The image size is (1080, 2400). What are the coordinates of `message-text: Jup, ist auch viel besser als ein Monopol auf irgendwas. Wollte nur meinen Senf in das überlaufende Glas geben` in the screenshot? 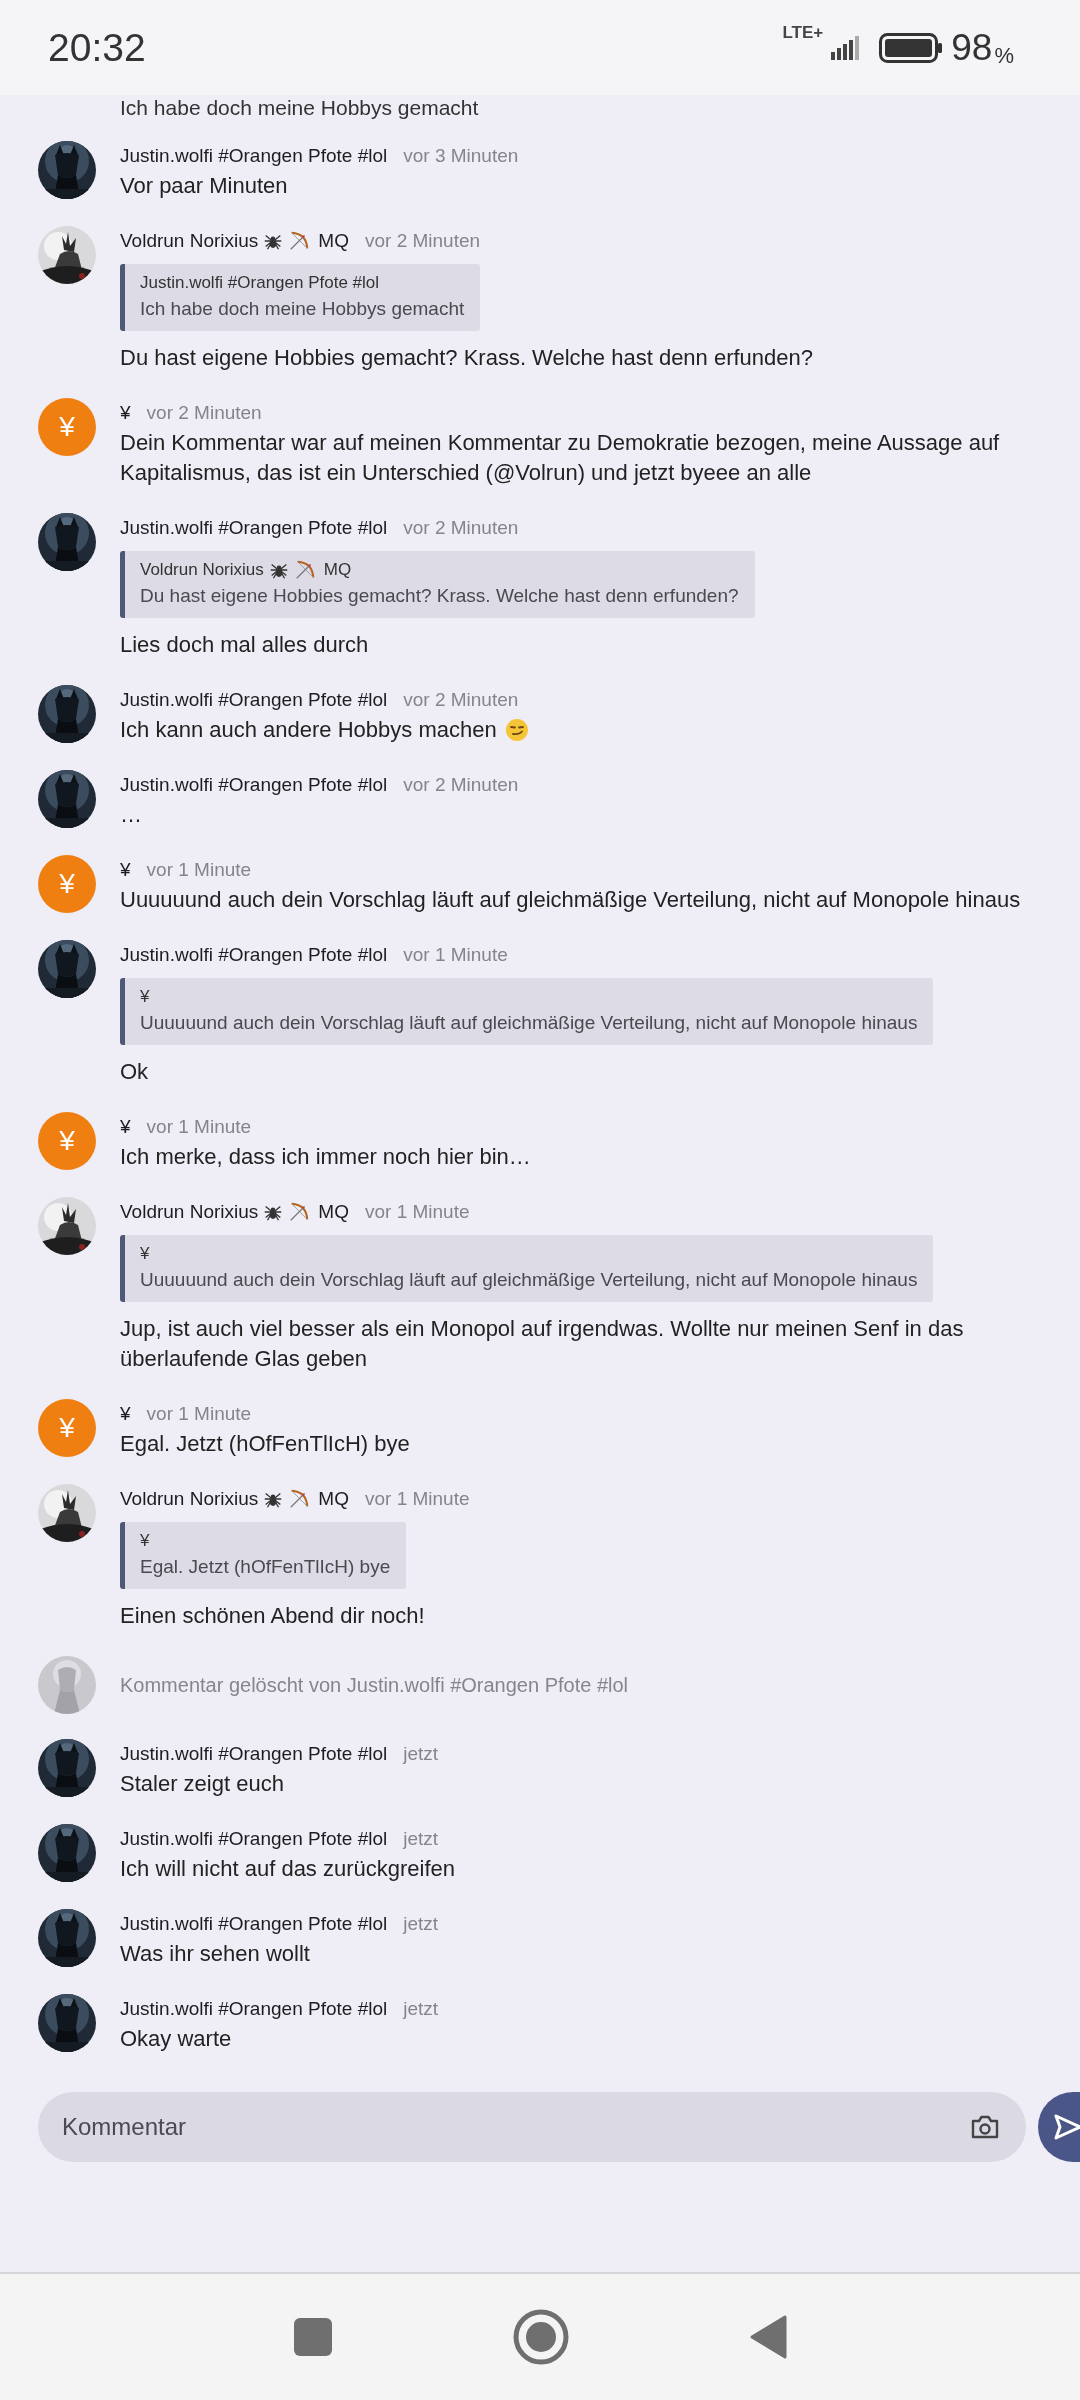 It's located at (542, 1344).